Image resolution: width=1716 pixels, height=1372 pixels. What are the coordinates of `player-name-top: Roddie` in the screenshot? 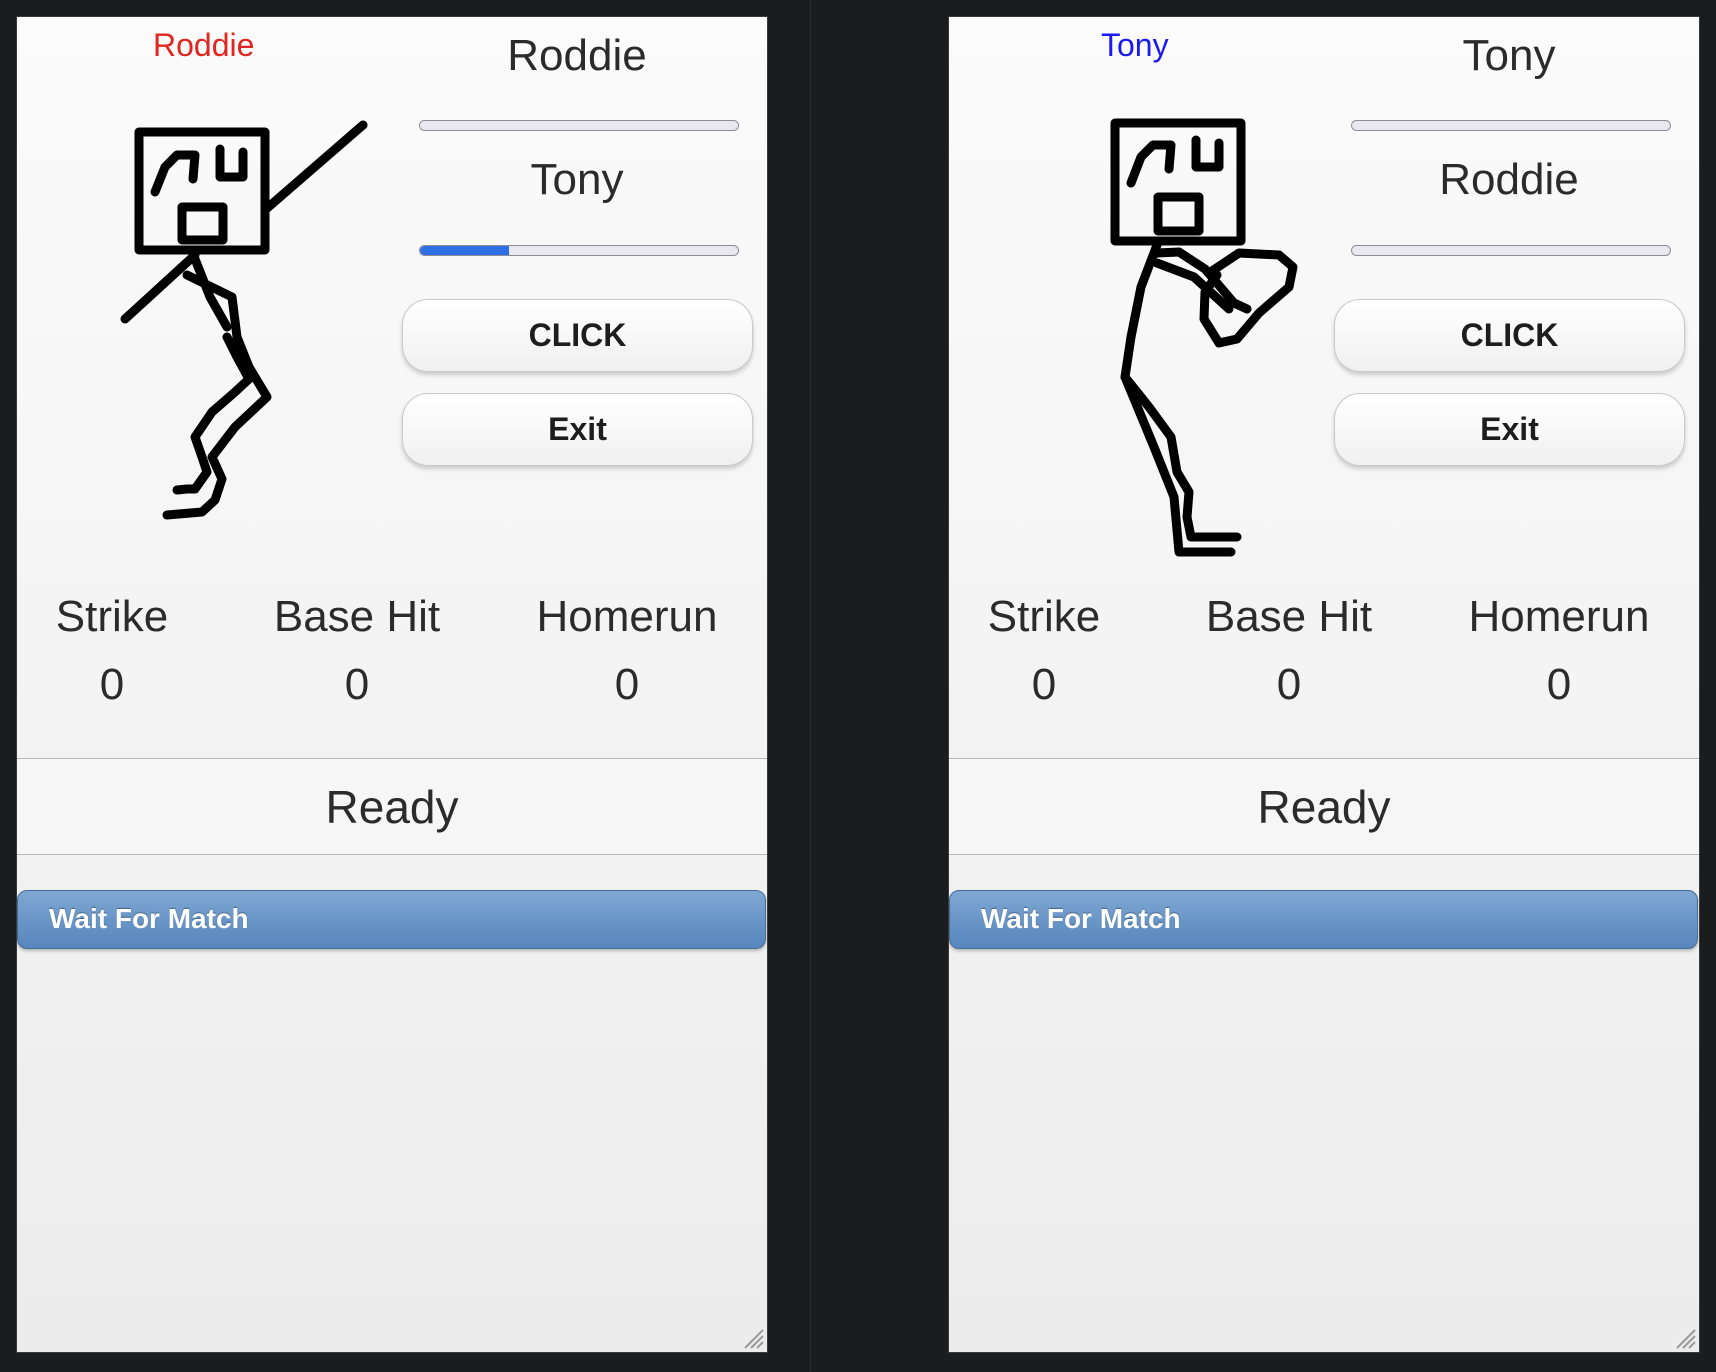 It's located at (577, 55).